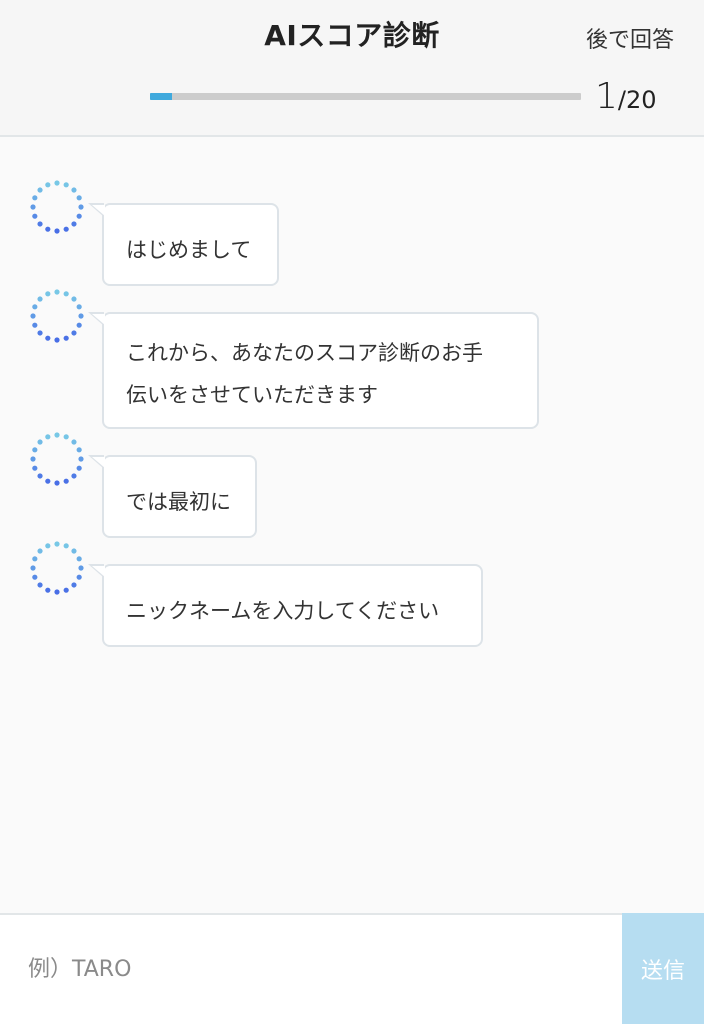 The height and width of the screenshot is (1024, 704). Describe the element at coordinates (606, 96) in the screenshot. I see `progress-current: 1` at that location.